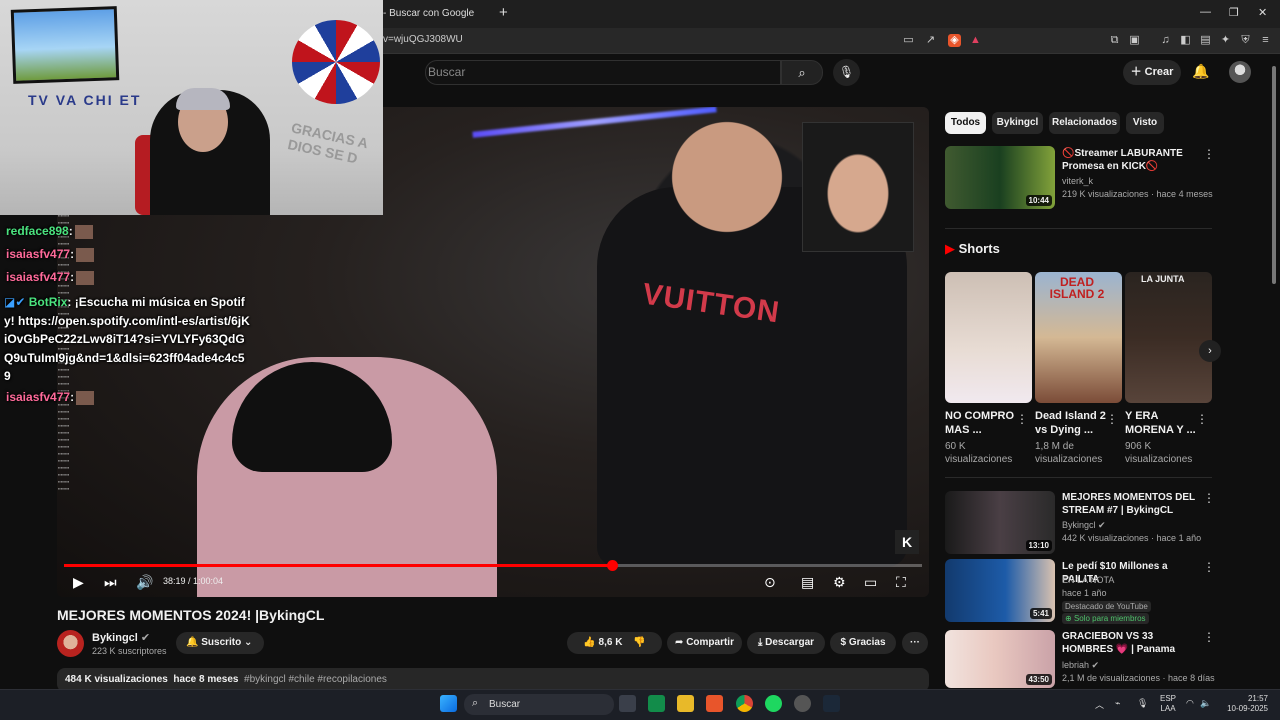 Image resolution: width=1280 pixels, height=720 pixels. What do you see at coordinates (839, 582) in the screenshot?
I see `settings-gear-icon: ⚙` at bounding box center [839, 582].